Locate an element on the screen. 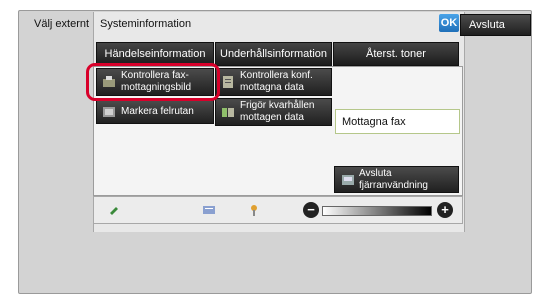 The height and width of the screenshot is (295, 549). tab-maintenance-info: Underhållsinformation is located at coordinates (273, 54).